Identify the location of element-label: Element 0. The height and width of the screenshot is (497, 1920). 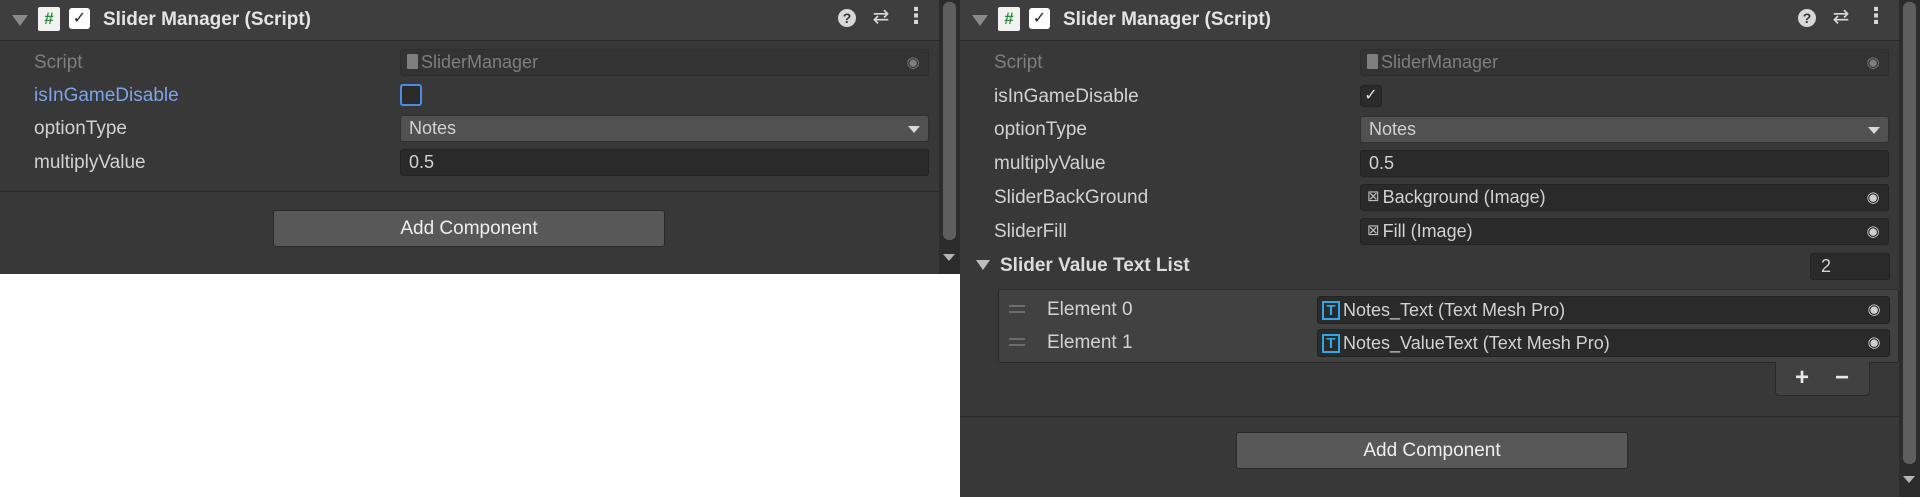
(1090, 309).